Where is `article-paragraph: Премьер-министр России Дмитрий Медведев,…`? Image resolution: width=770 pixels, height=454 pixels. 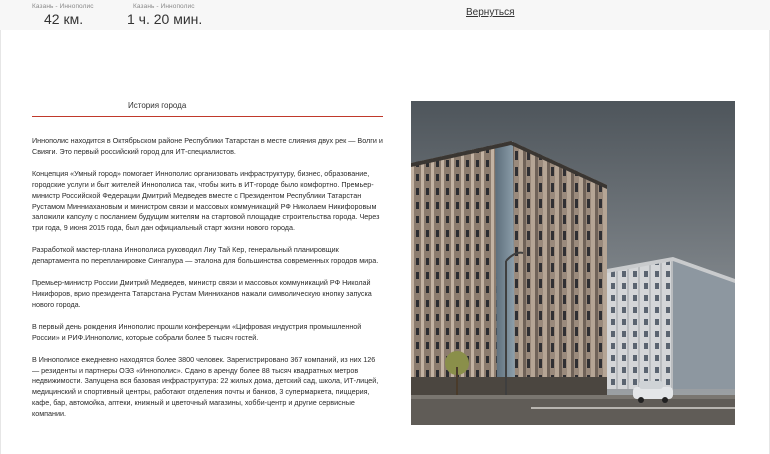 article-paragraph: Премьер-министр России Дмитрий Медведев,… is located at coordinates (202, 293).